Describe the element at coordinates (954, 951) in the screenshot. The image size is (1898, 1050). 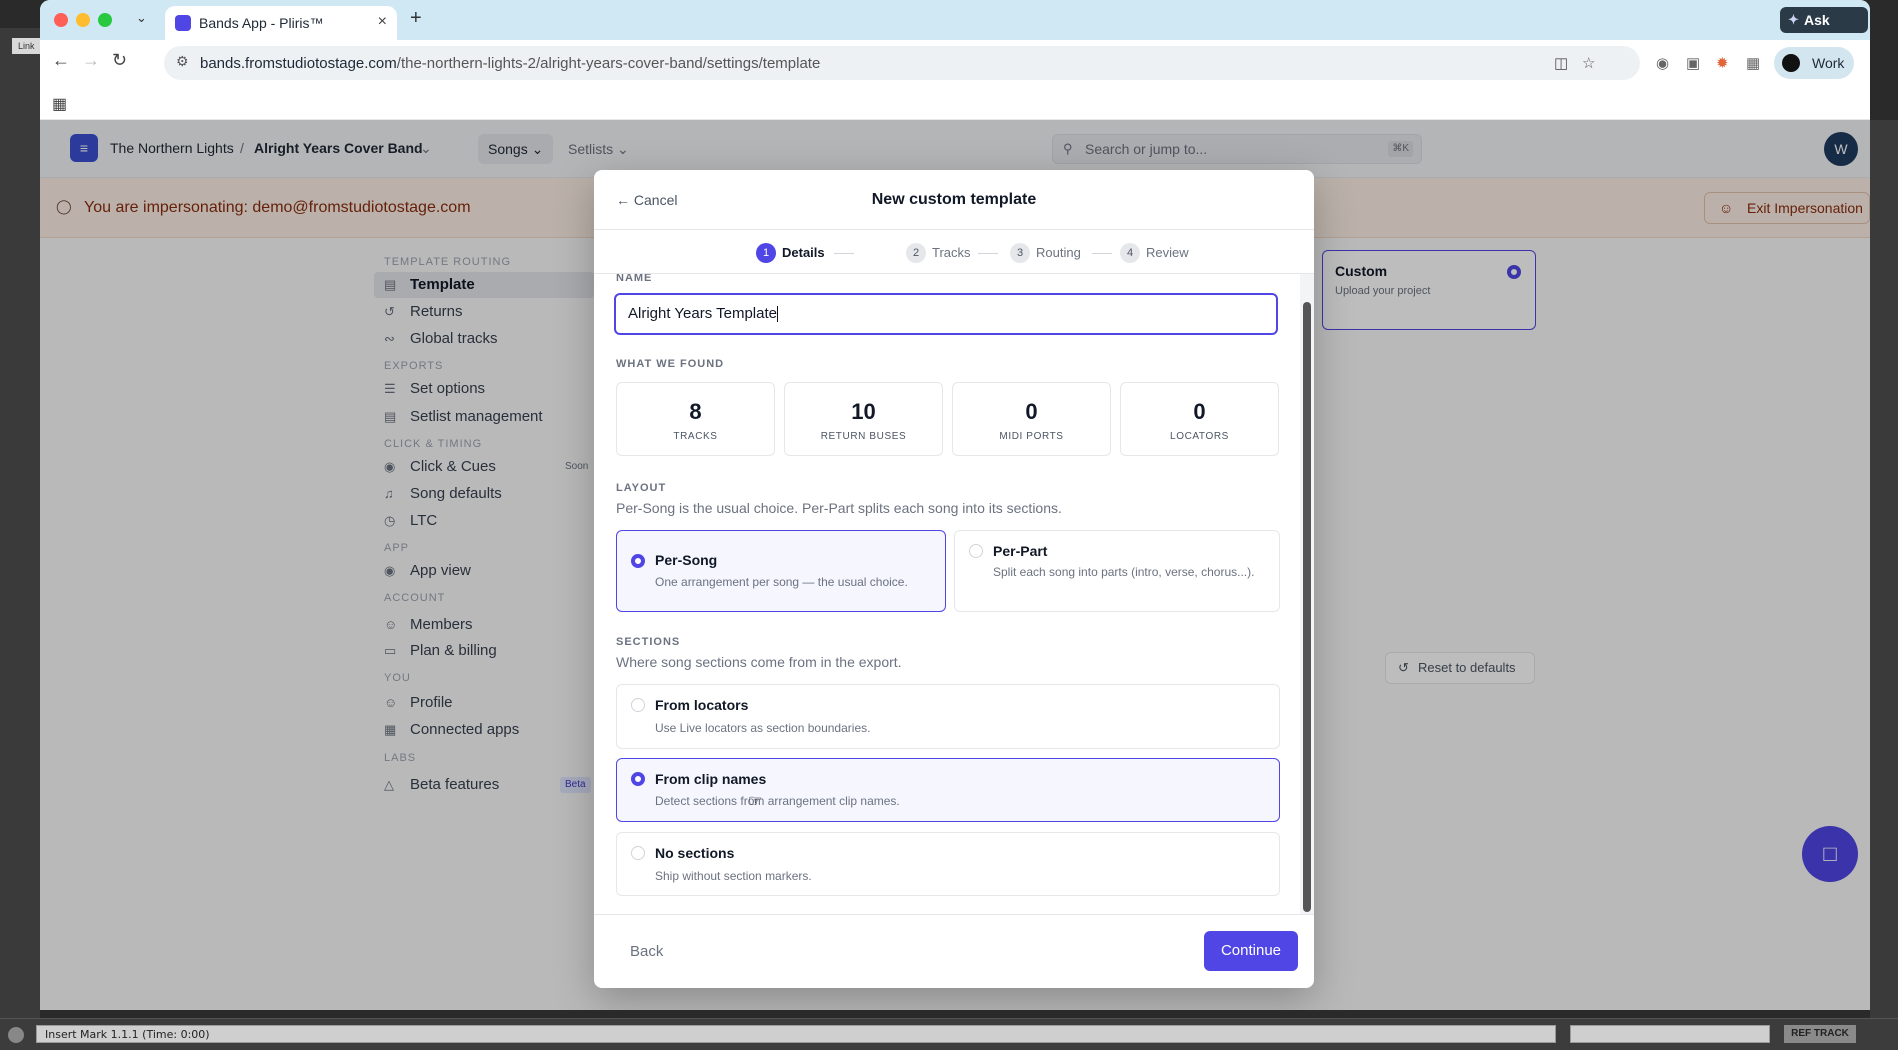
I see `modal-footer: Back Continue` at that location.